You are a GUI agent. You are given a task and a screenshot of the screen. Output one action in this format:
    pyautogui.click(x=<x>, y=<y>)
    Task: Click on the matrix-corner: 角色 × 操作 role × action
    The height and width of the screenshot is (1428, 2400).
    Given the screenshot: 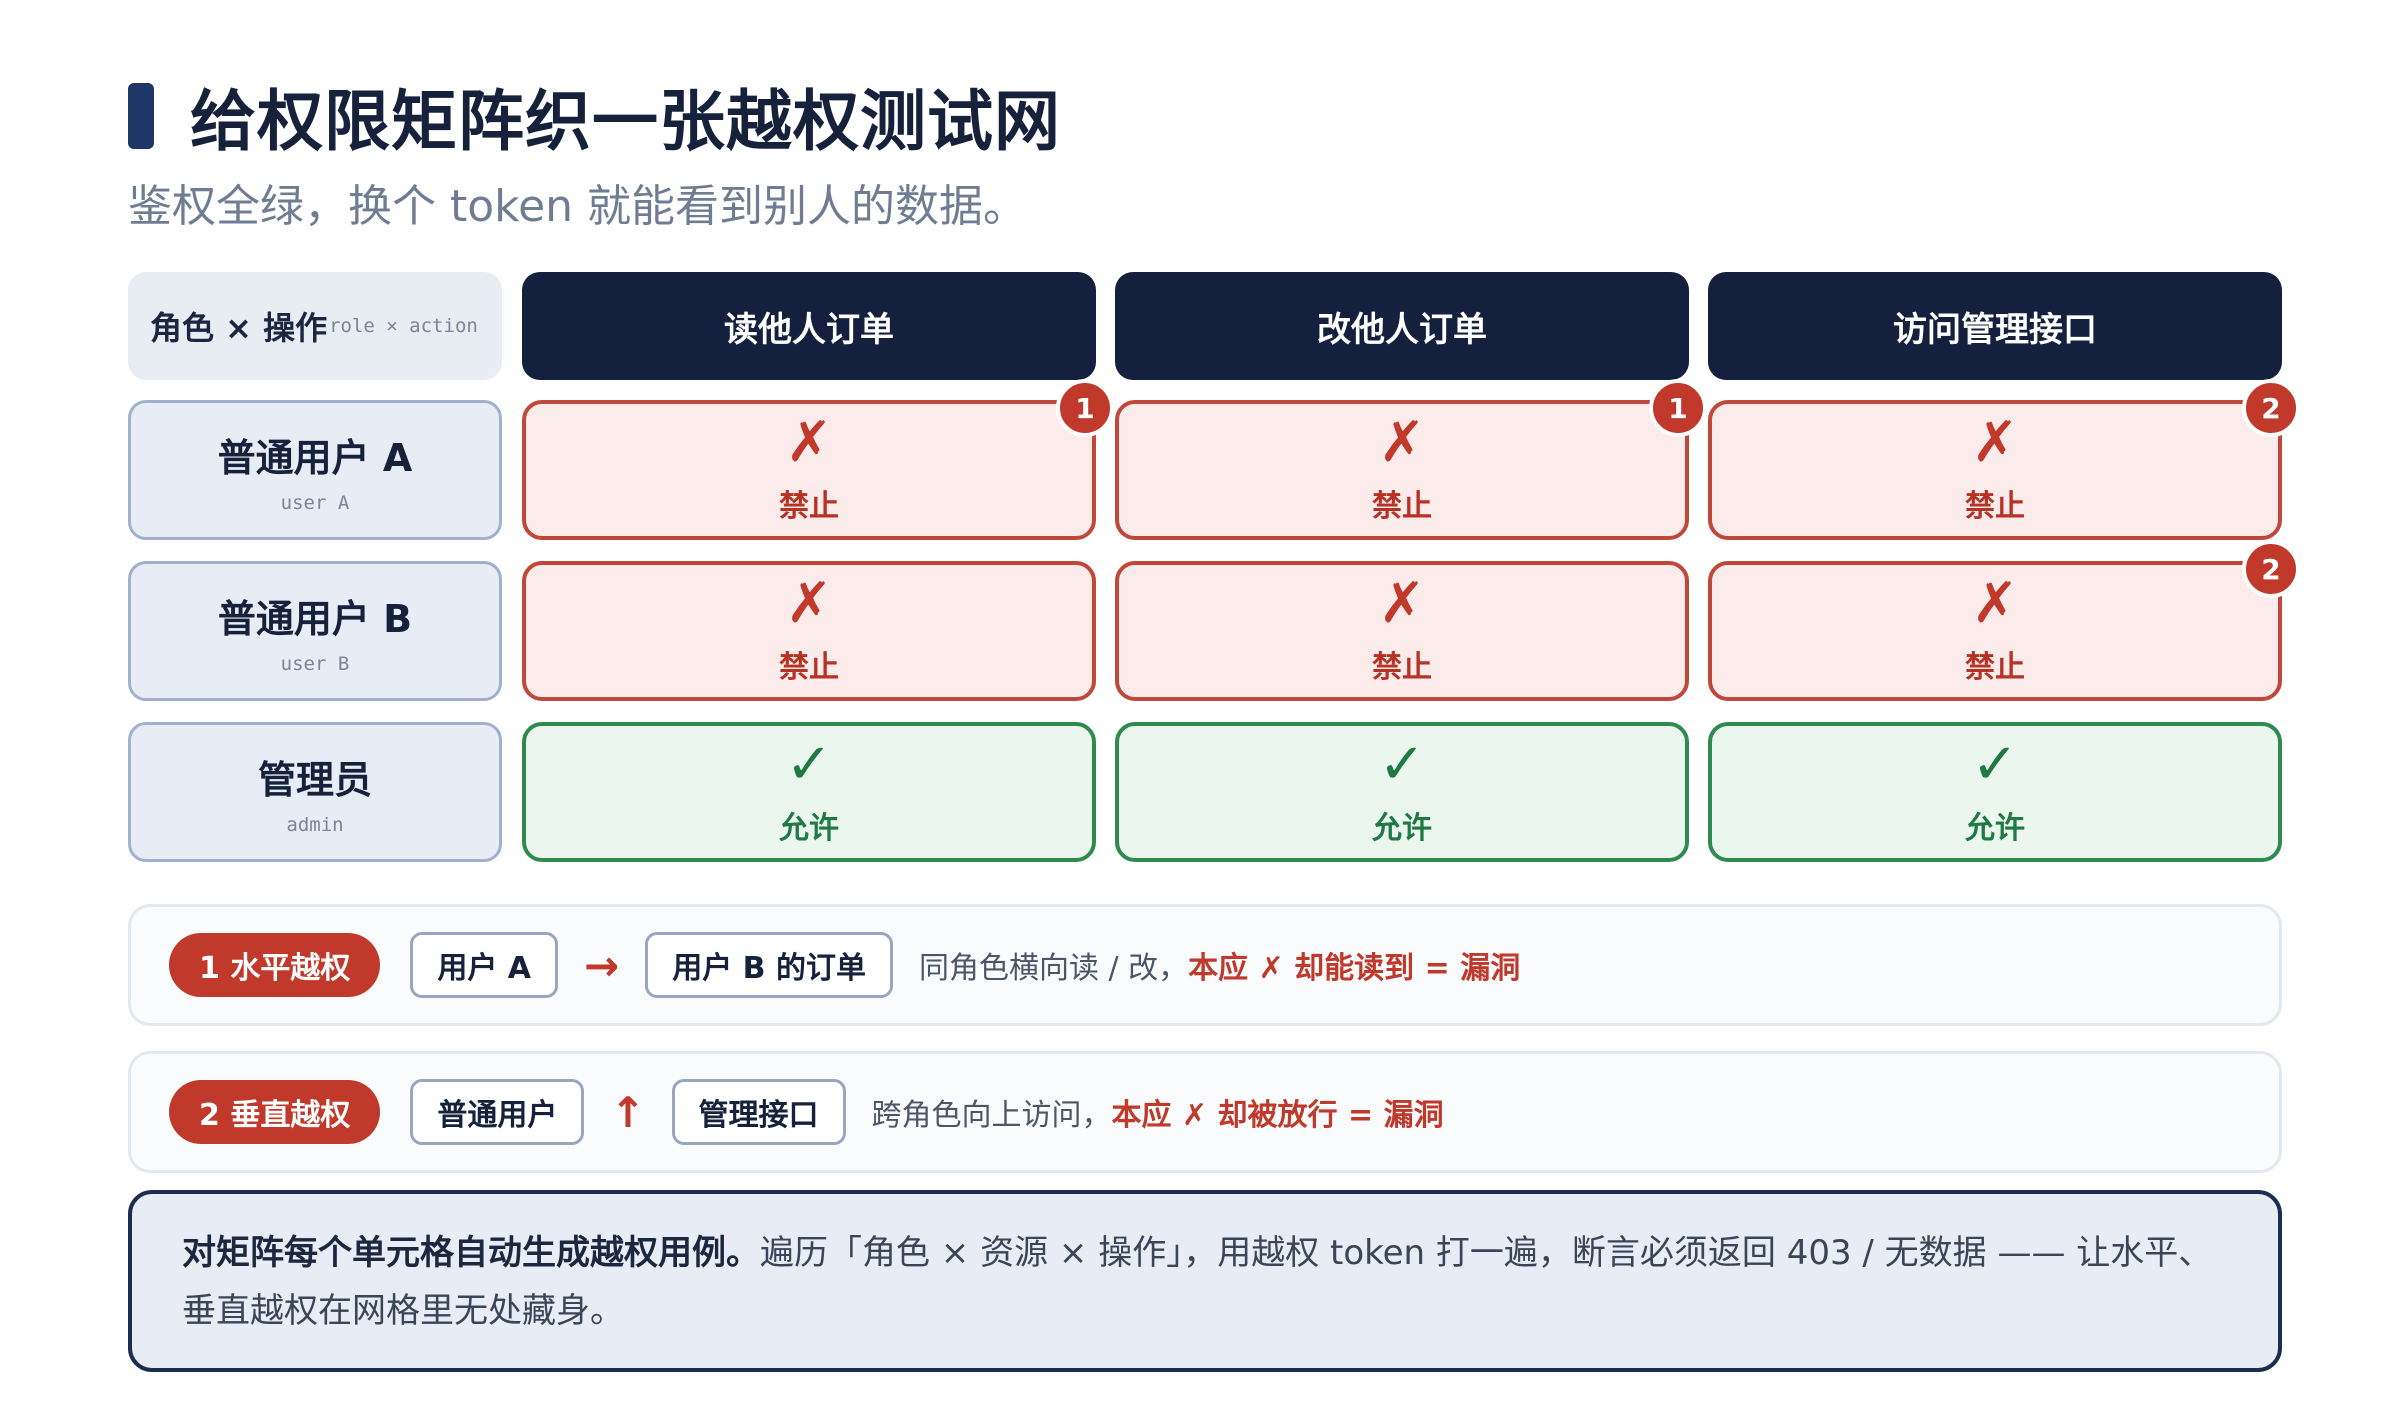 What is the action you would take?
    pyautogui.click(x=315, y=326)
    